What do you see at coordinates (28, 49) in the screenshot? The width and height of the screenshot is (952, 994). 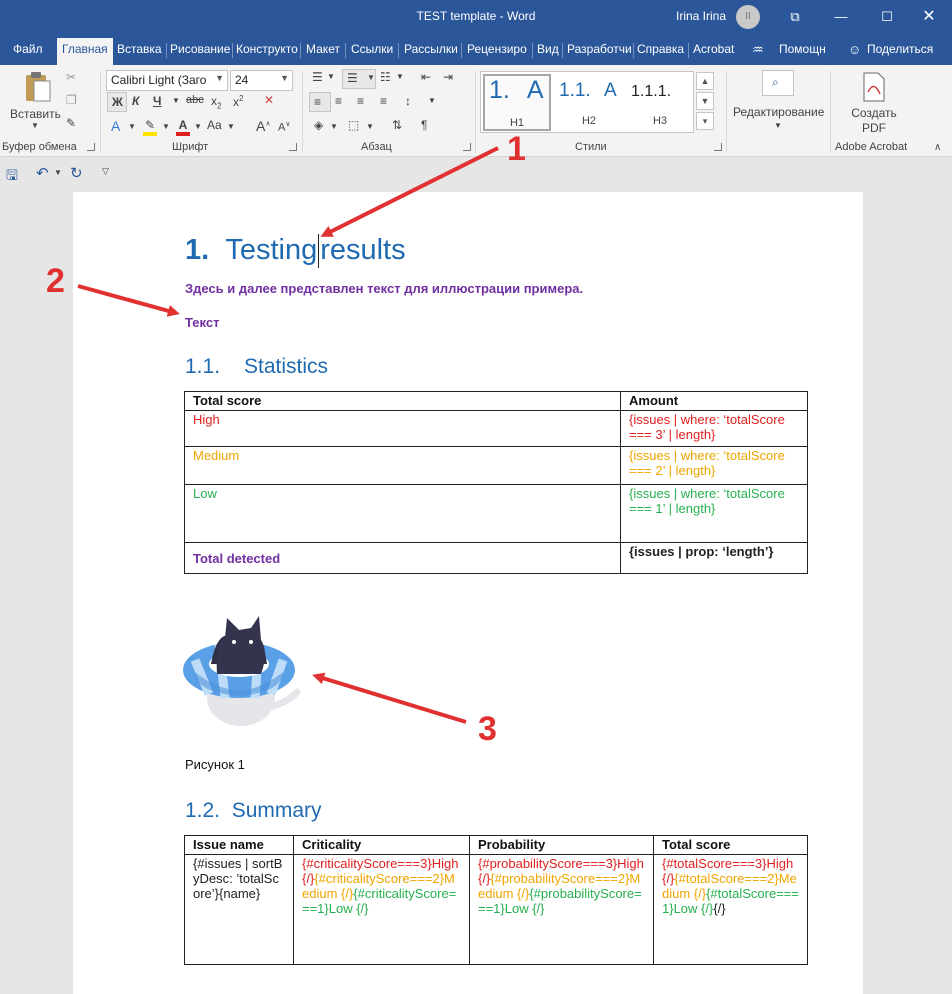 I see `tab-file: Файл` at bounding box center [28, 49].